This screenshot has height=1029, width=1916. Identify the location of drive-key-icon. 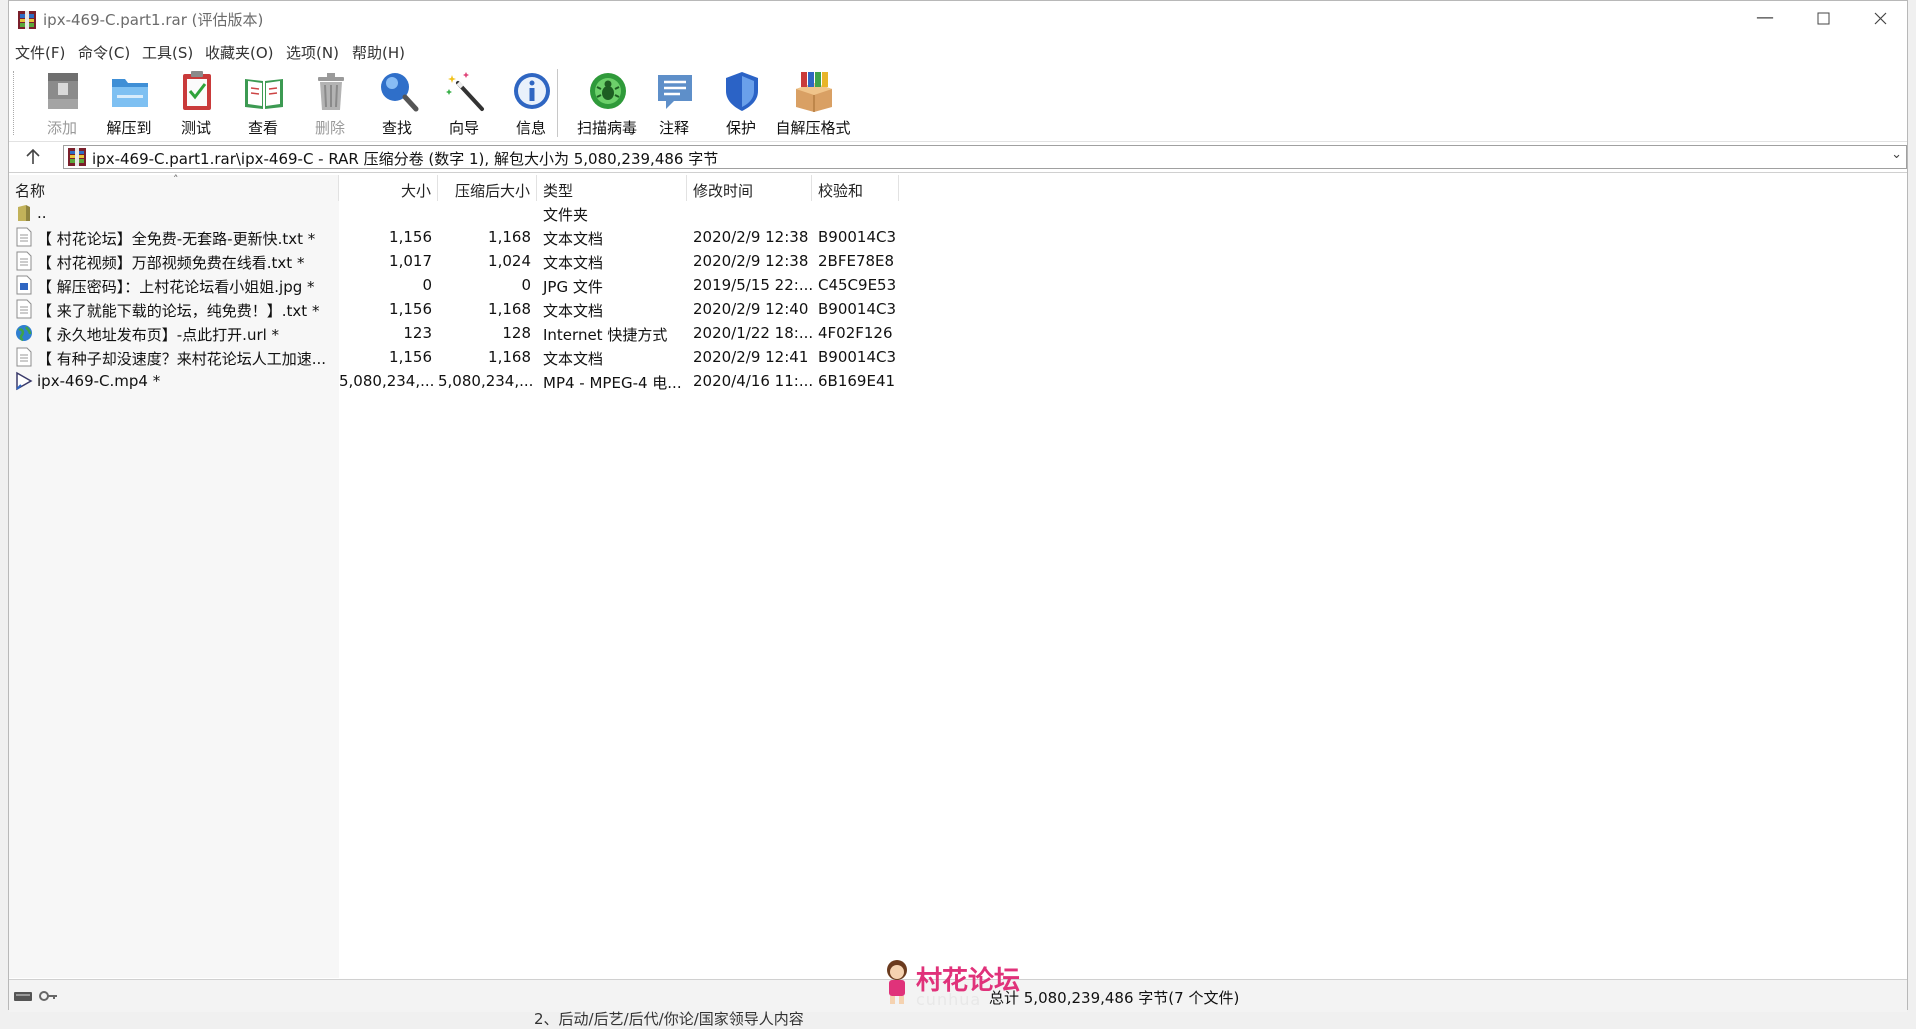
(35, 996).